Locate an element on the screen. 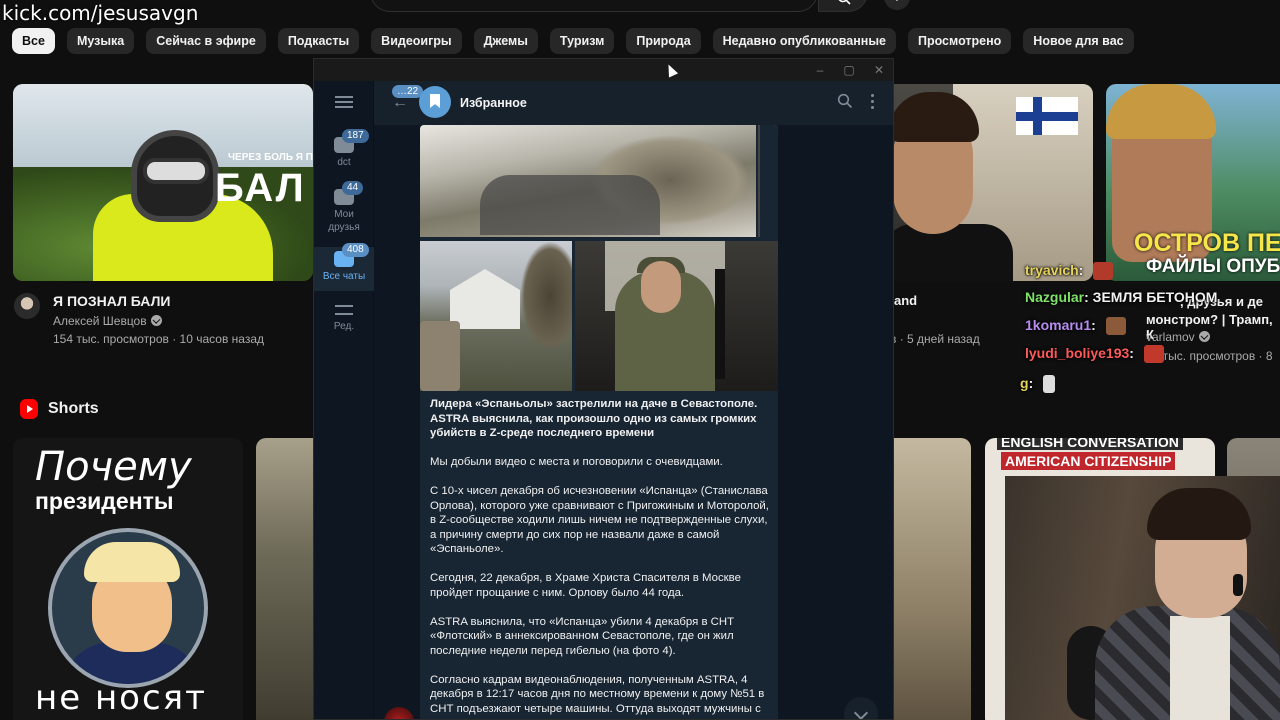  chat-message: lyudi_boliye193: is located at coordinates (1094, 354).